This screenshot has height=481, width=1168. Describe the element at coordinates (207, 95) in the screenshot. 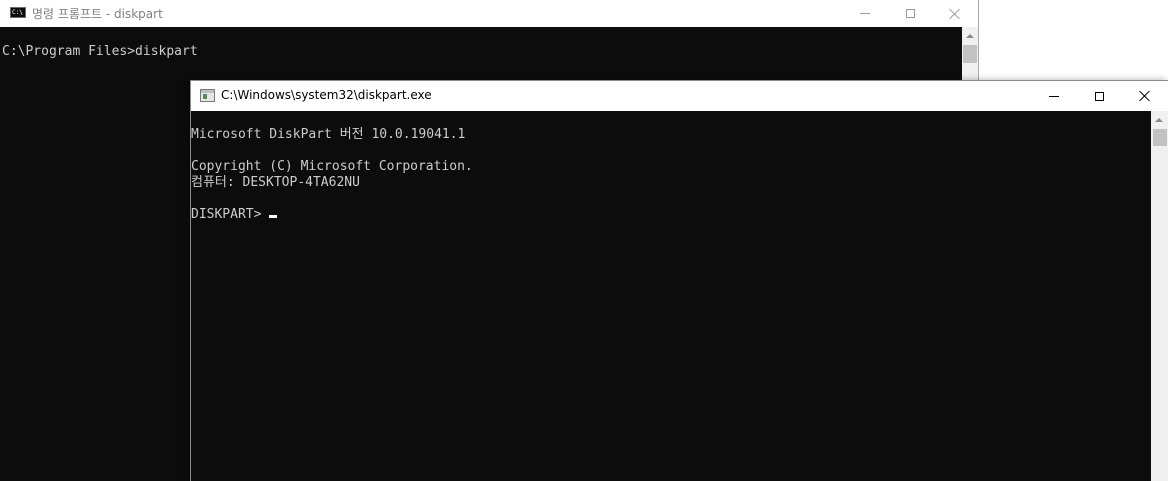

I see `console-app-icon` at that location.